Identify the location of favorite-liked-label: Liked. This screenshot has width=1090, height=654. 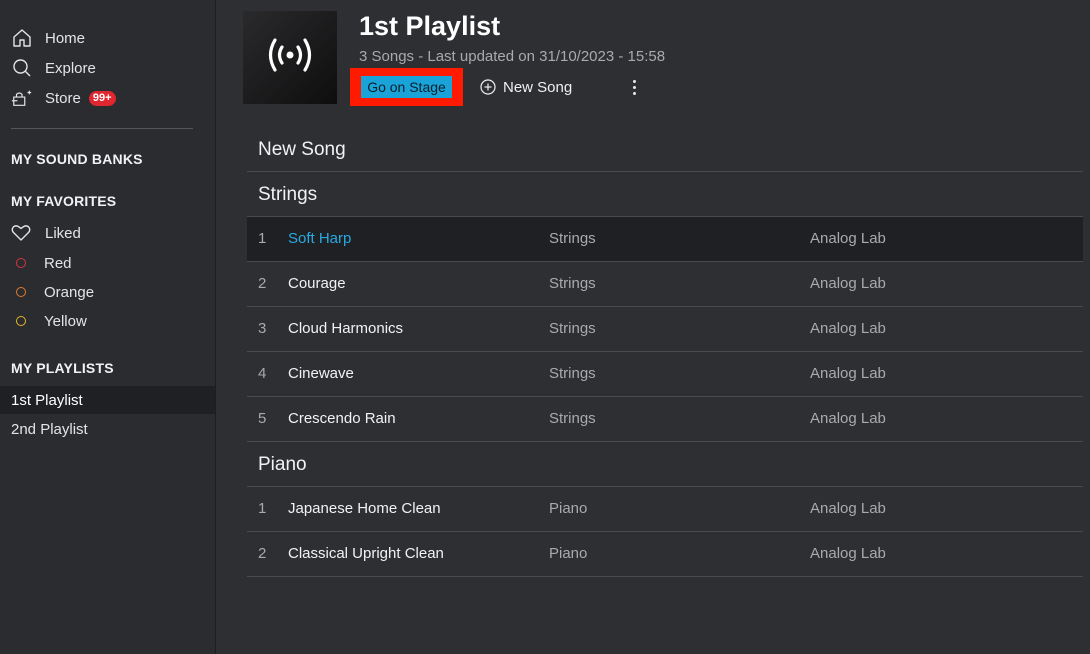
(63, 233).